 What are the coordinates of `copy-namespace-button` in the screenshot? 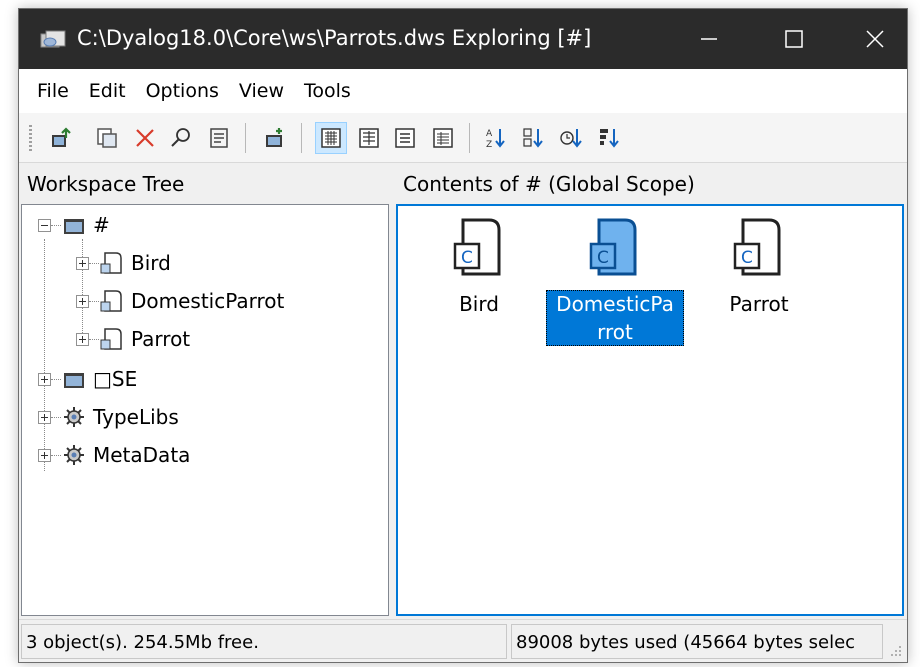 It's located at (107, 138).